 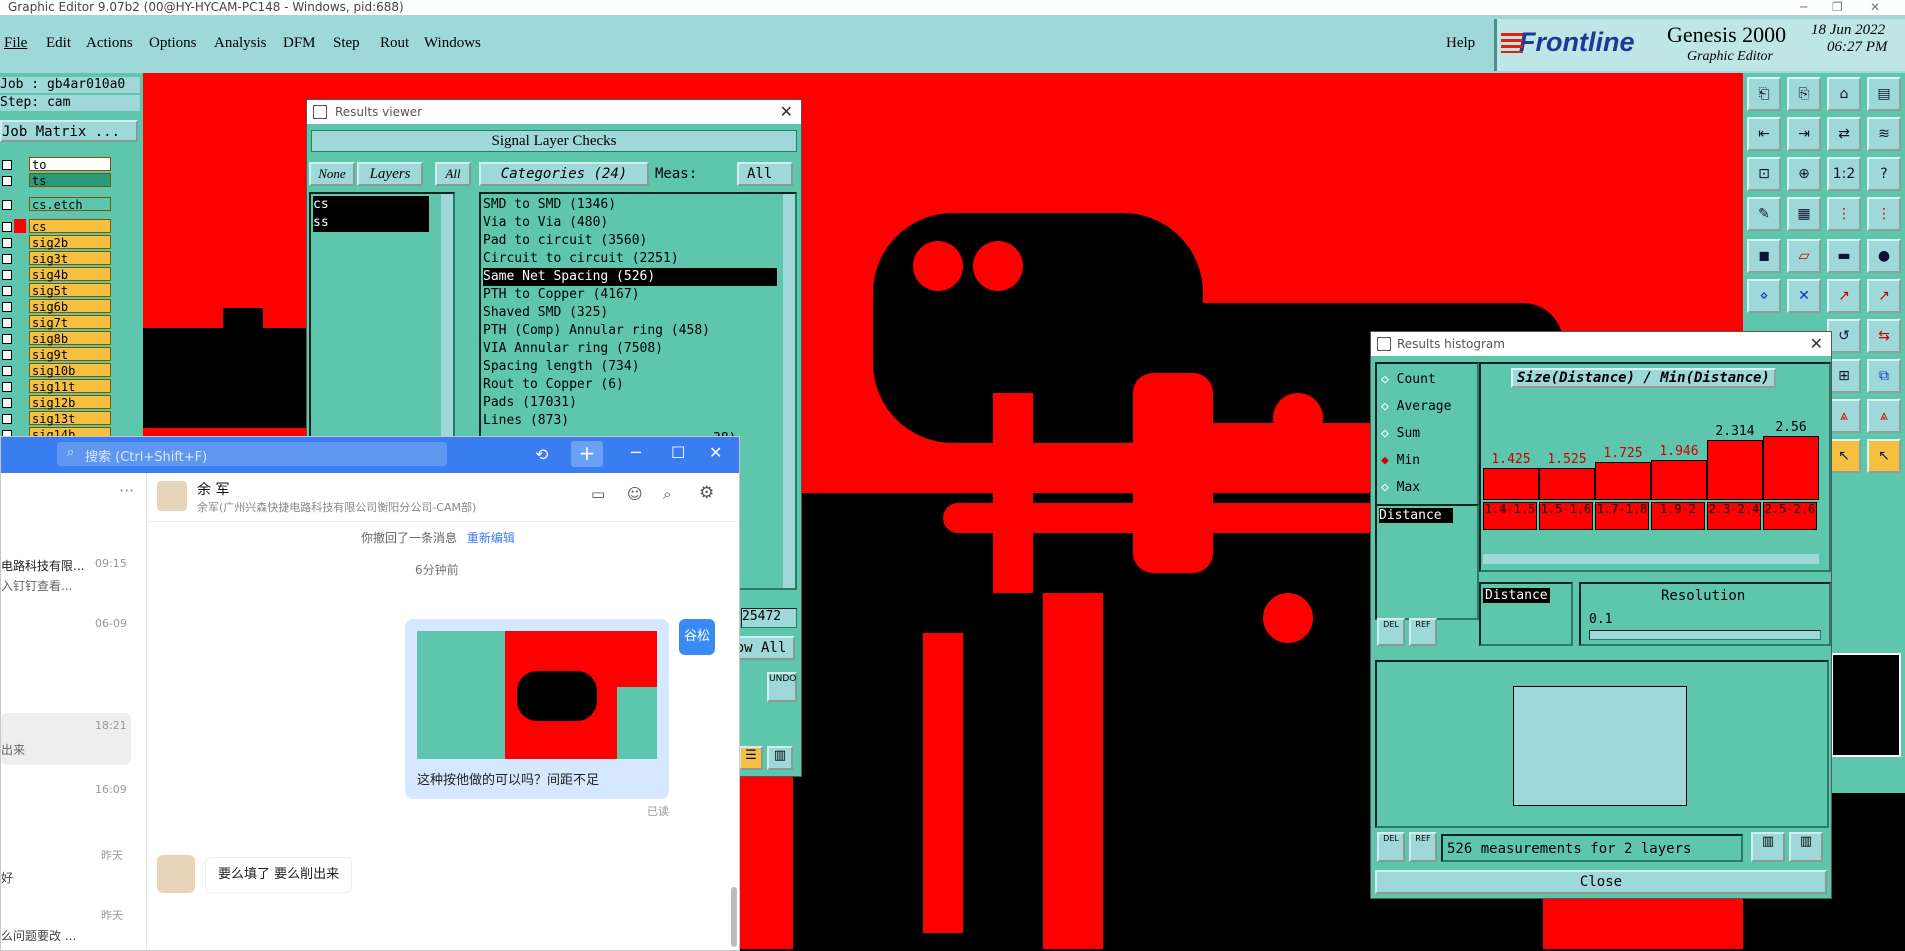 What do you see at coordinates (1651, 559) in the screenshot?
I see `histogram-hscrollbar` at bounding box center [1651, 559].